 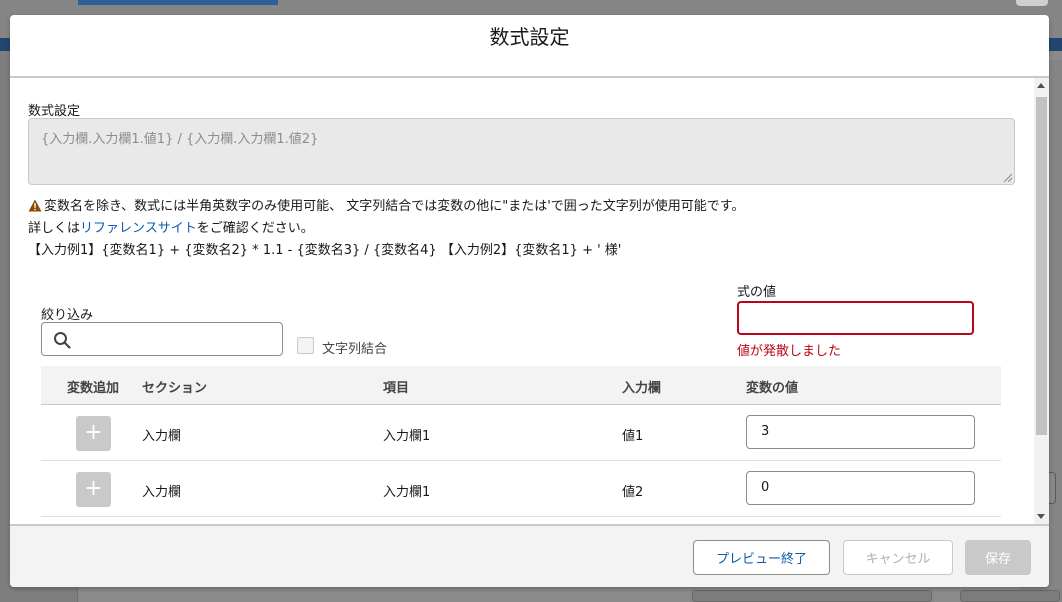 I want to click on modal-header: 数式設定, so click(x=529, y=46).